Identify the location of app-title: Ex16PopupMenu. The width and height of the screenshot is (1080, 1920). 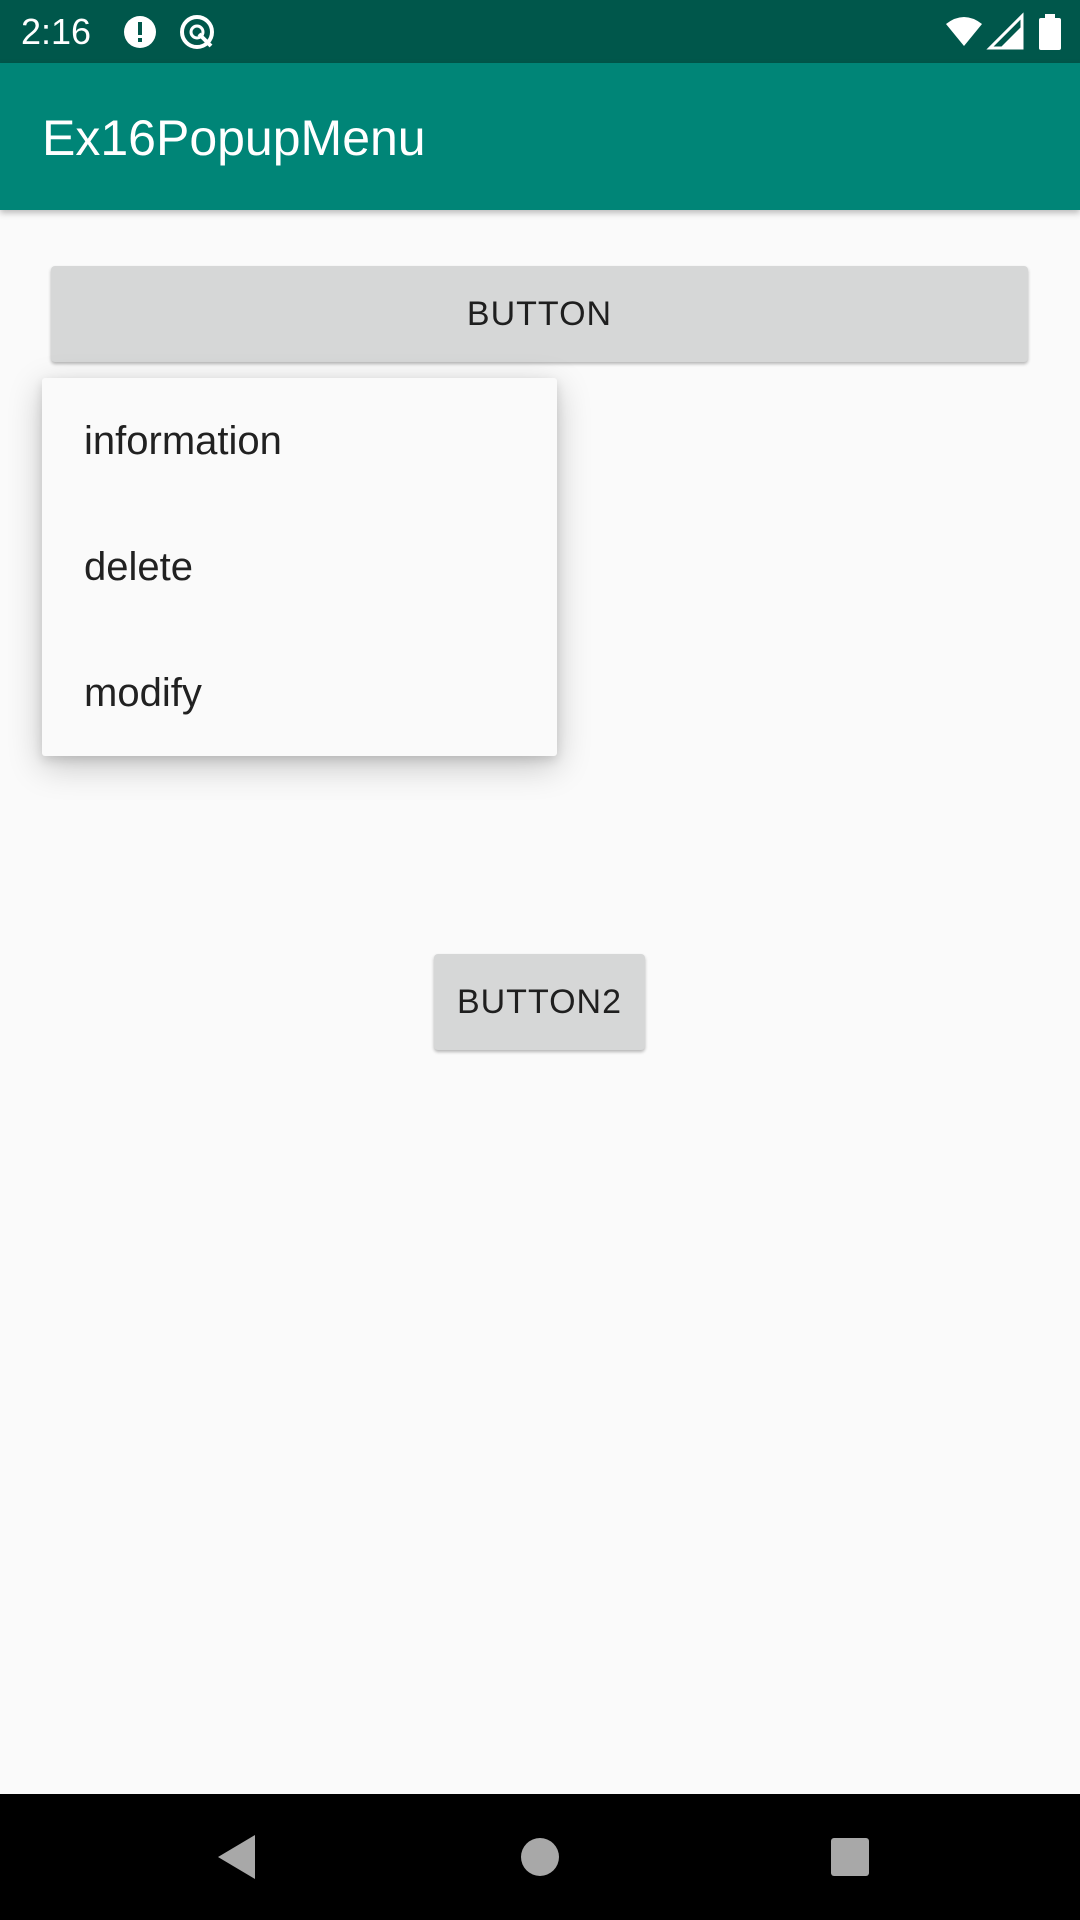
(234, 138).